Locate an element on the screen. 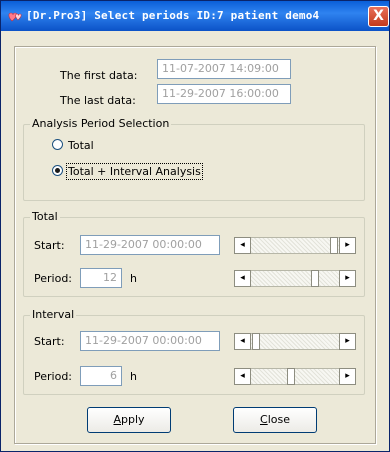 This screenshot has height=452, width=390. interval-period-thumb is located at coordinates (291, 376).